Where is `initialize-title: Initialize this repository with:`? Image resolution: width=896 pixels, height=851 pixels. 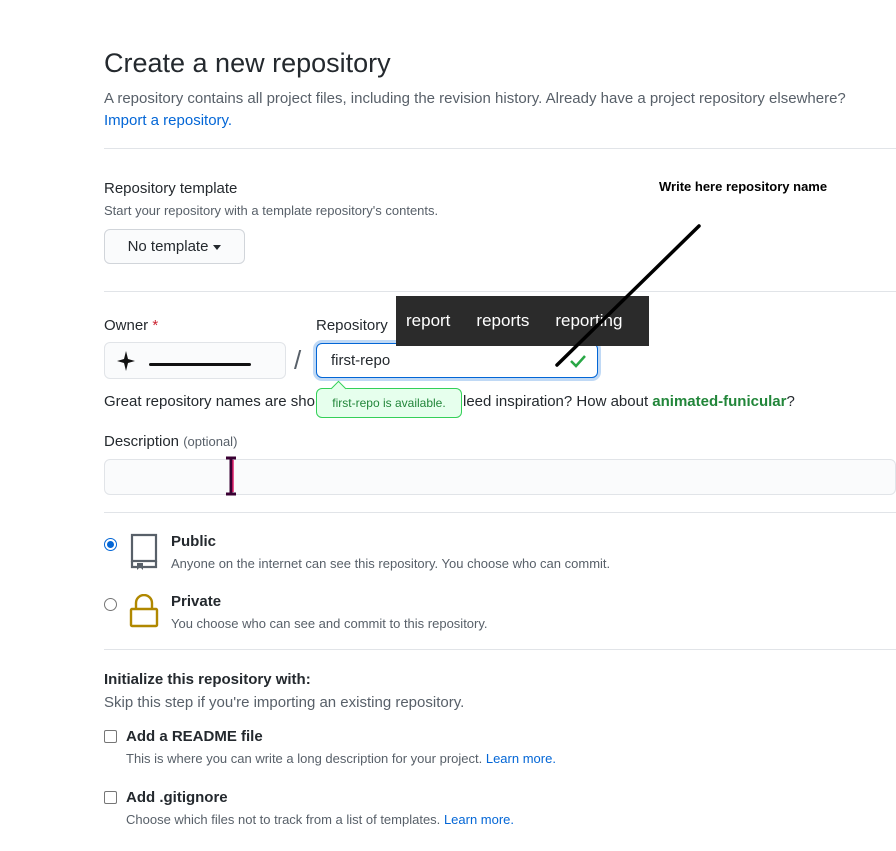
initialize-title: Initialize this repository with: is located at coordinates (207, 679).